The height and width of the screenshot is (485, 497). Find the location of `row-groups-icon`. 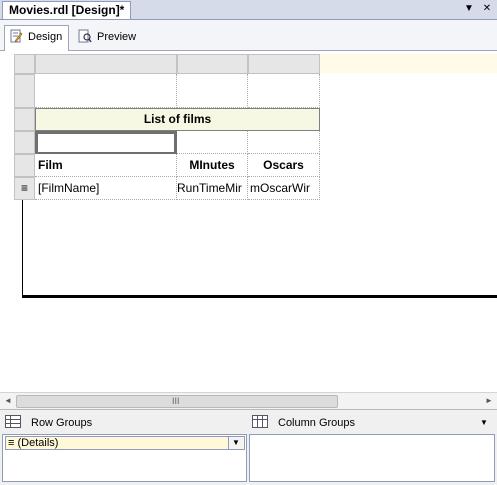

row-groups-icon is located at coordinates (13, 421).